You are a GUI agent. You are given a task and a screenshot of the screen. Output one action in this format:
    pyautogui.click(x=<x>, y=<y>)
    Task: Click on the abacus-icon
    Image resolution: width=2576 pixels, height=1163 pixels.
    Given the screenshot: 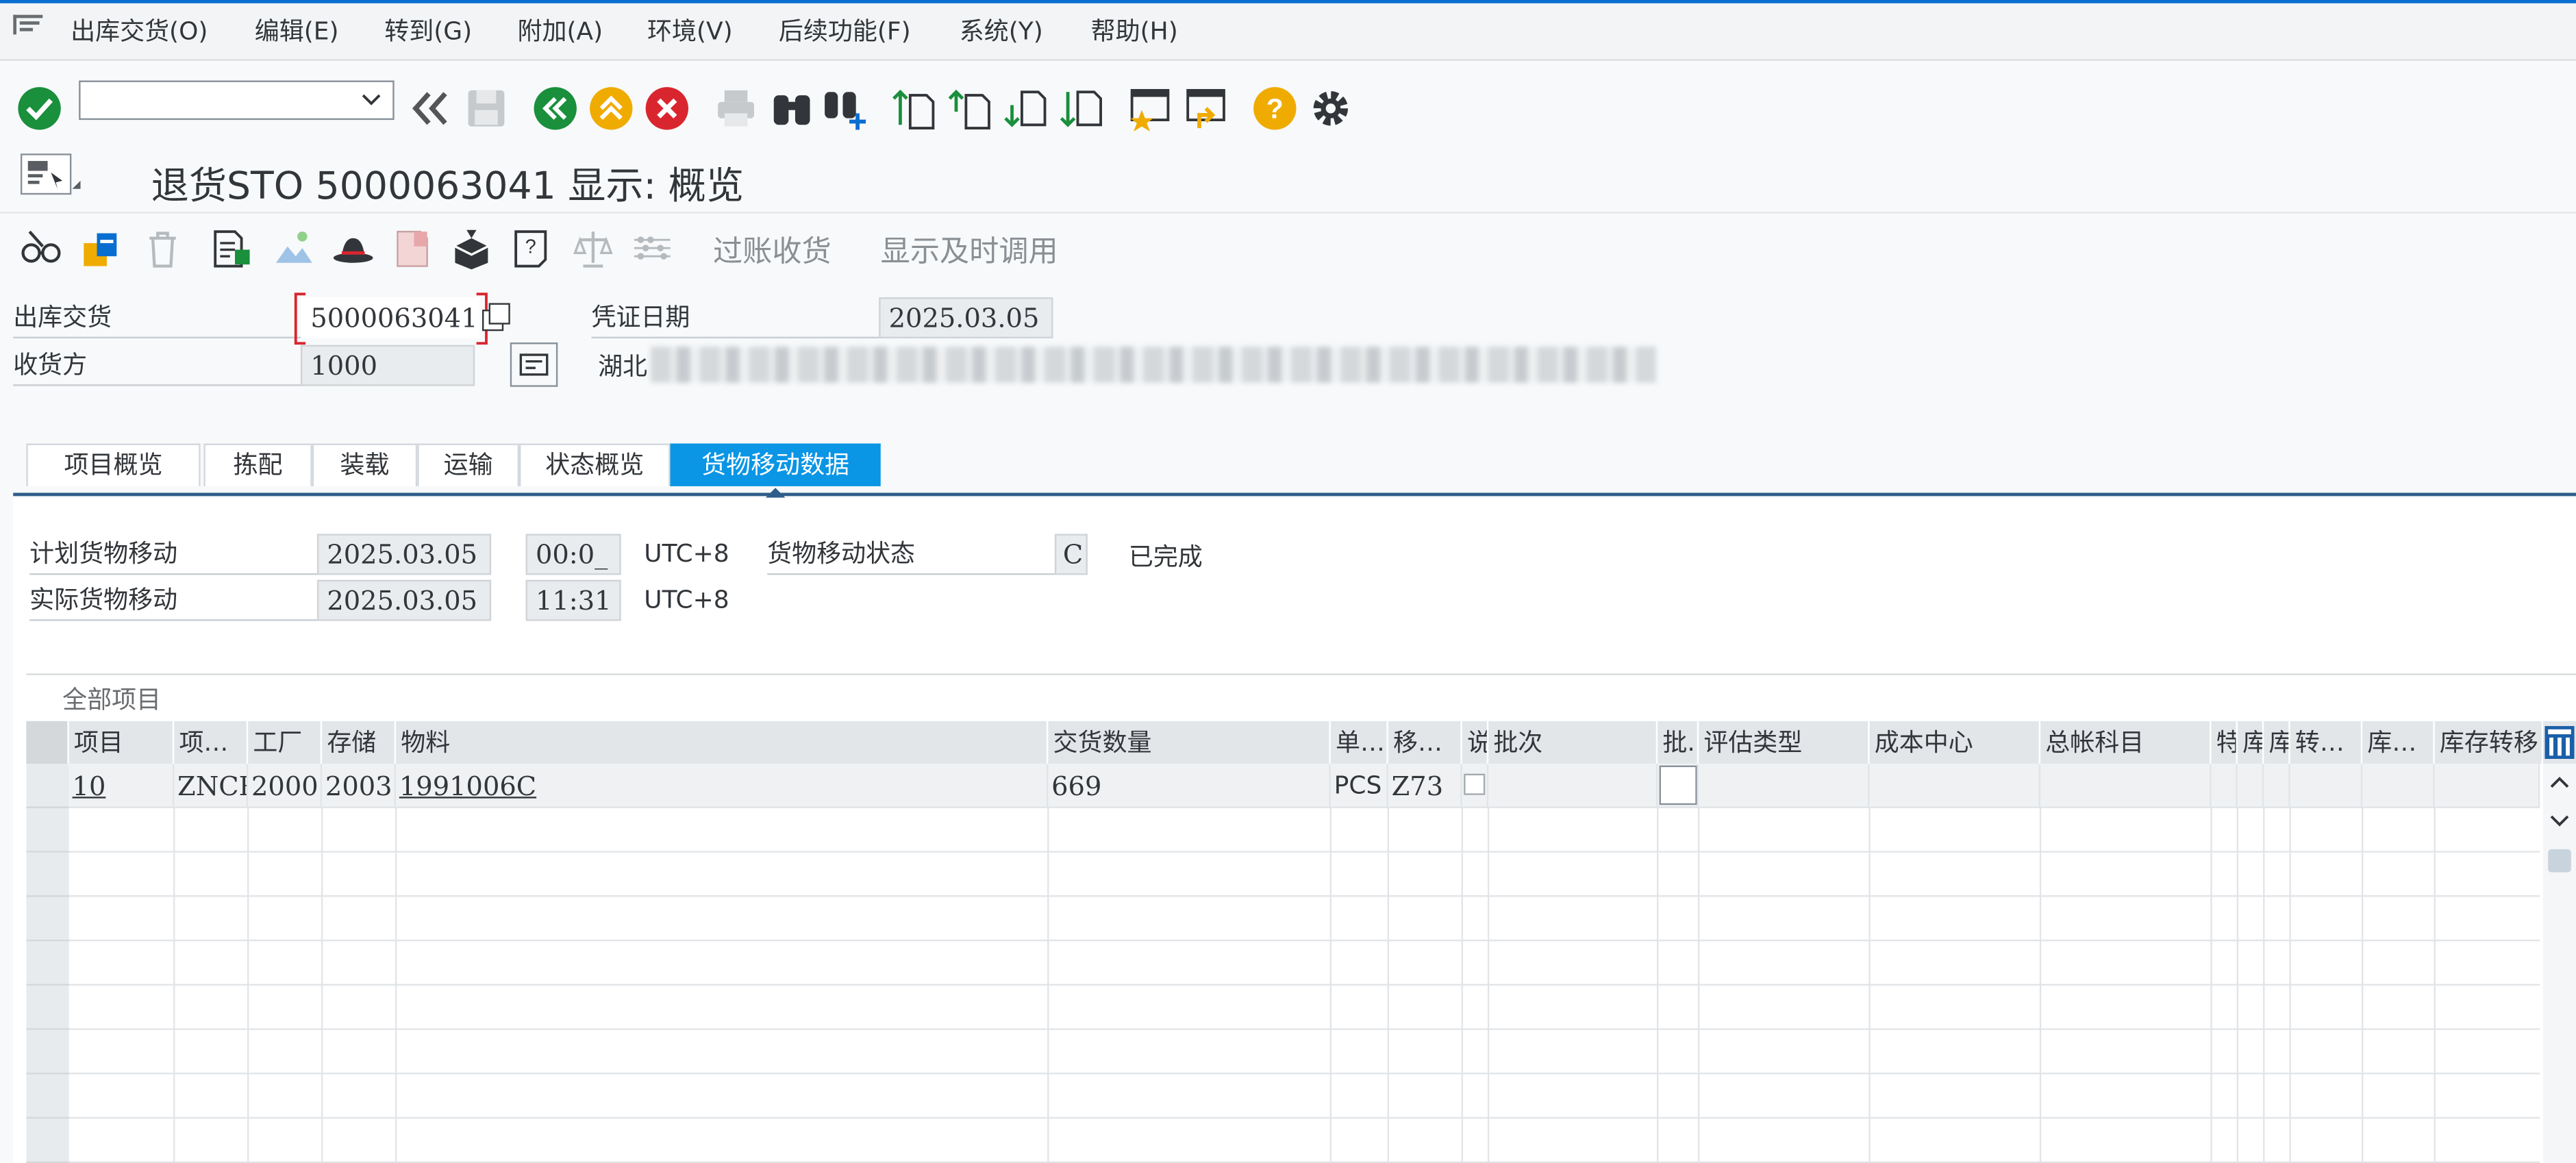 What is the action you would take?
    pyautogui.click(x=652, y=248)
    